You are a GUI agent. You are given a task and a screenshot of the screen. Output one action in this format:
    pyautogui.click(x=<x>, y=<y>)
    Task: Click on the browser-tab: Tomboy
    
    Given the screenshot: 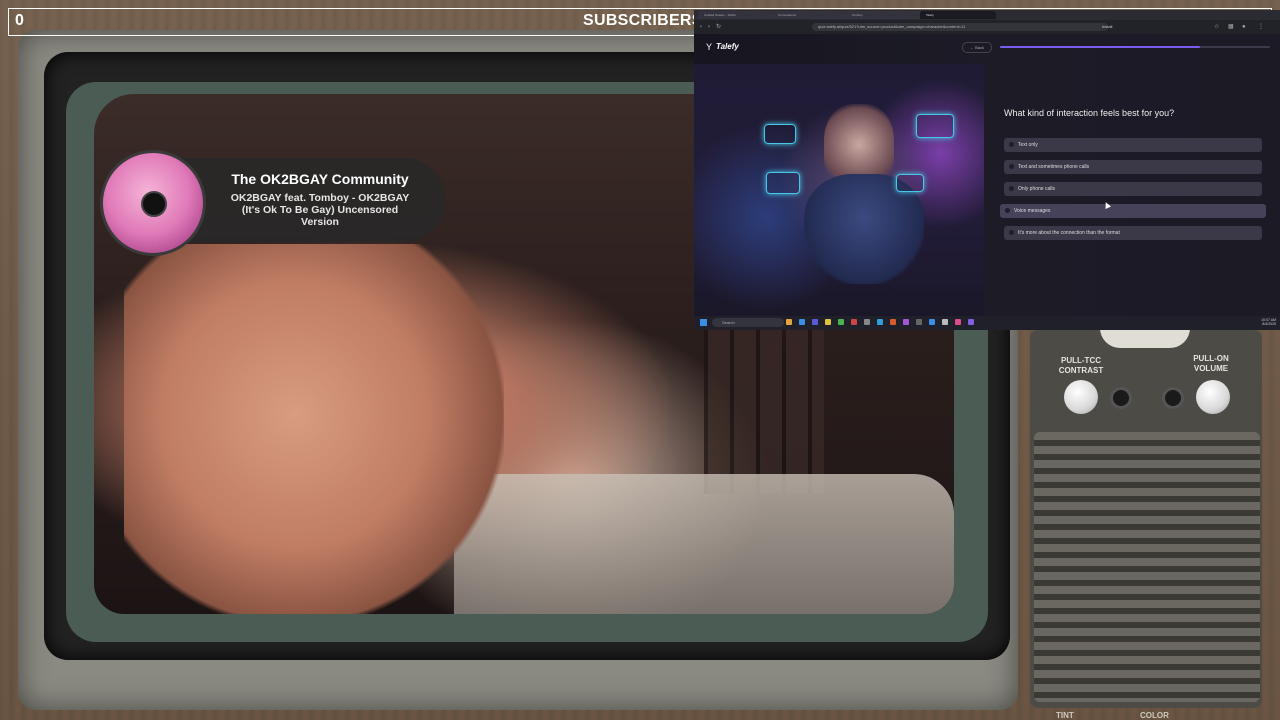 What is the action you would take?
    pyautogui.click(x=884, y=15)
    